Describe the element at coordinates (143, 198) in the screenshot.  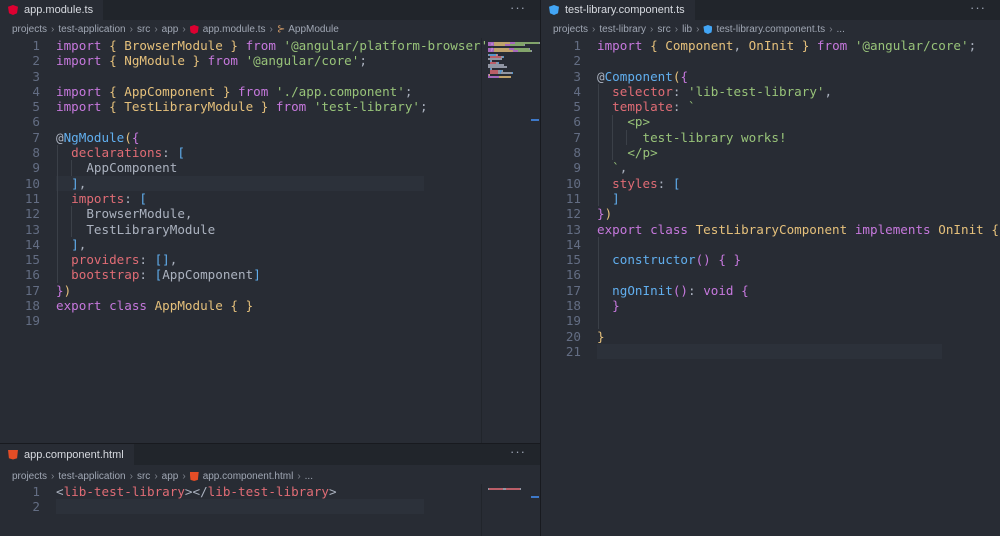
I see `code-token: [` at that location.